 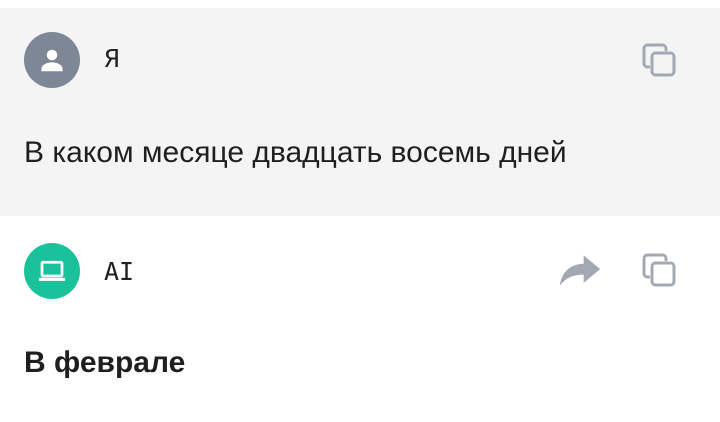 I want to click on laptop-icon, so click(x=52, y=270).